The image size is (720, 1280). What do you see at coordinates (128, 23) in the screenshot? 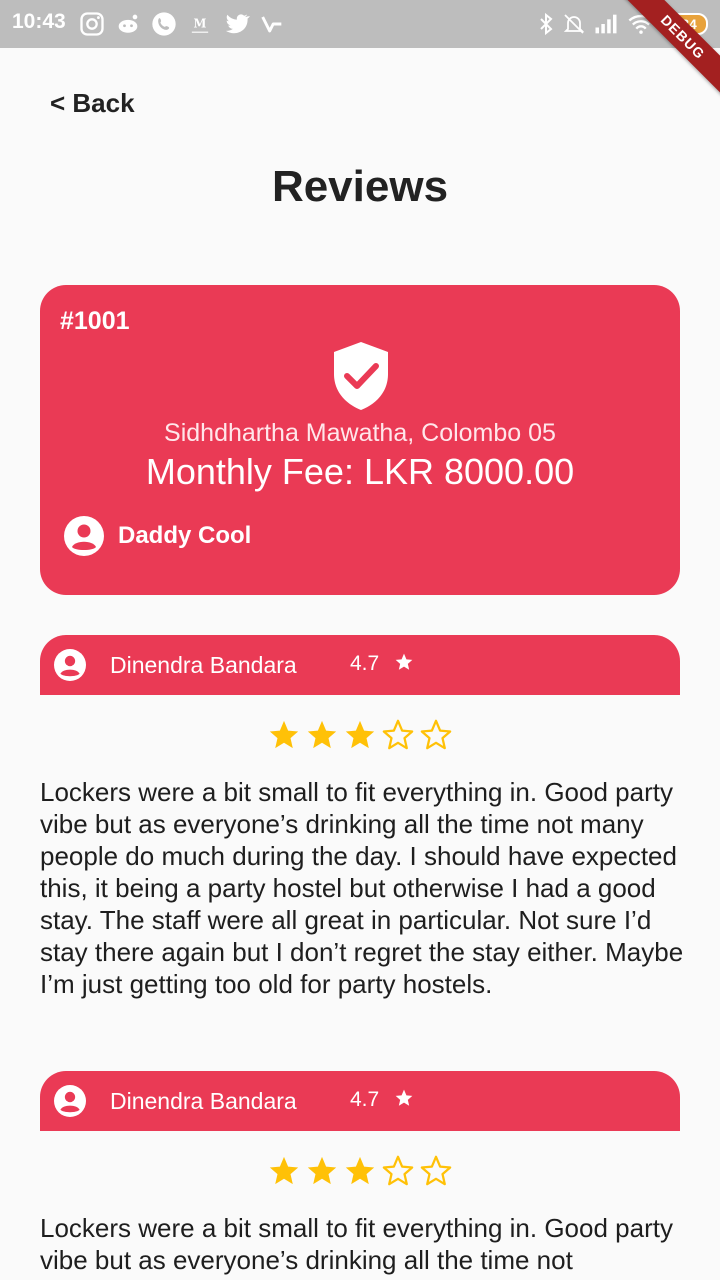
I see `reddit-icon` at bounding box center [128, 23].